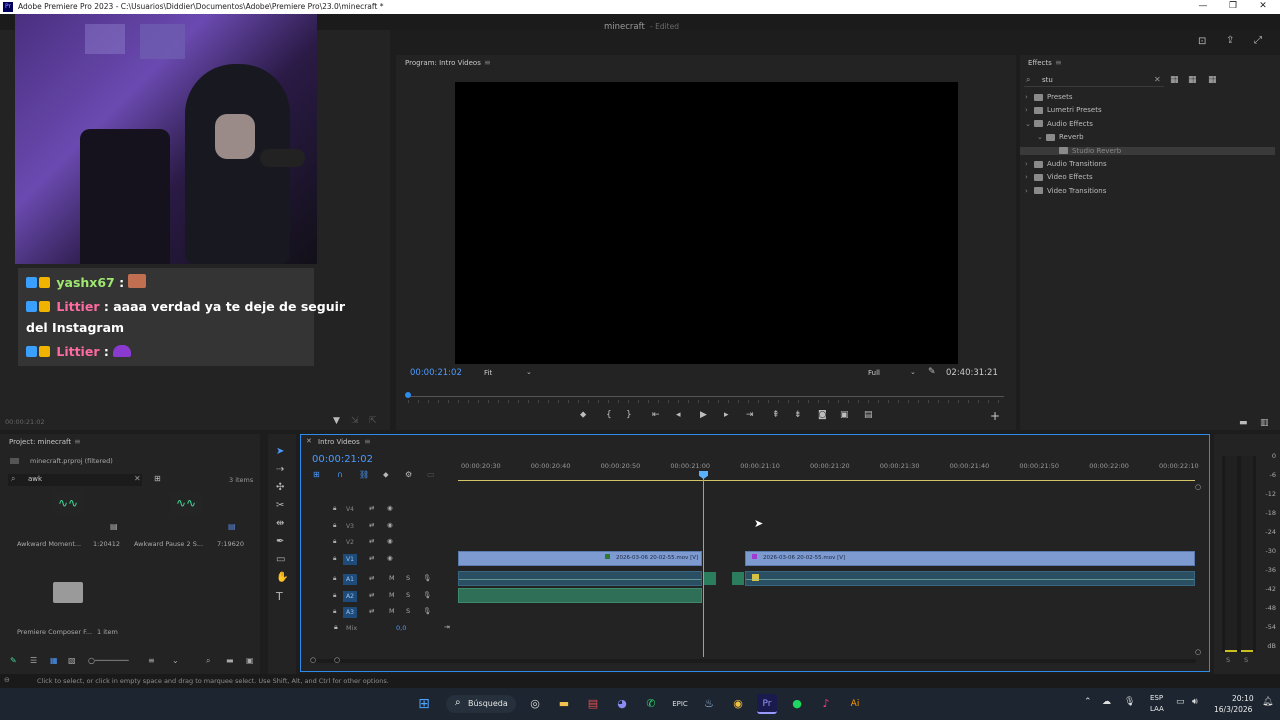 The image size is (1280, 720). Describe the element at coordinates (1147, 150) in the screenshot. I see `effects-tree-item: Studio Reverb` at that location.